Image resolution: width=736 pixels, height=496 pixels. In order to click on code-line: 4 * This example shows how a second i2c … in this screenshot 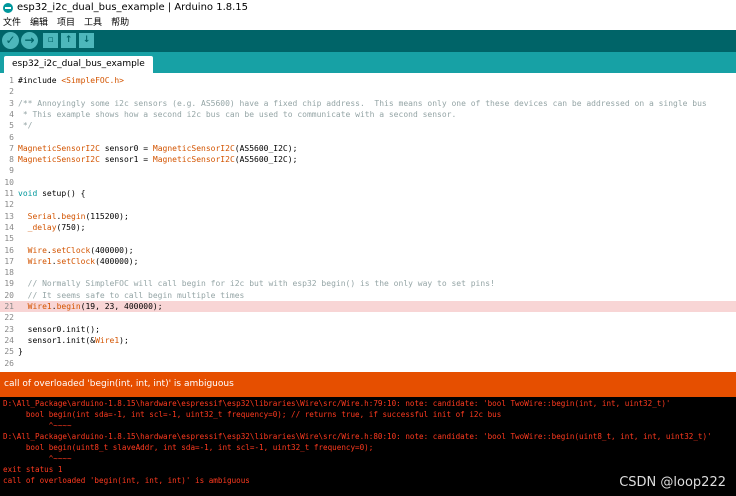, I will do `click(368, 114)`.